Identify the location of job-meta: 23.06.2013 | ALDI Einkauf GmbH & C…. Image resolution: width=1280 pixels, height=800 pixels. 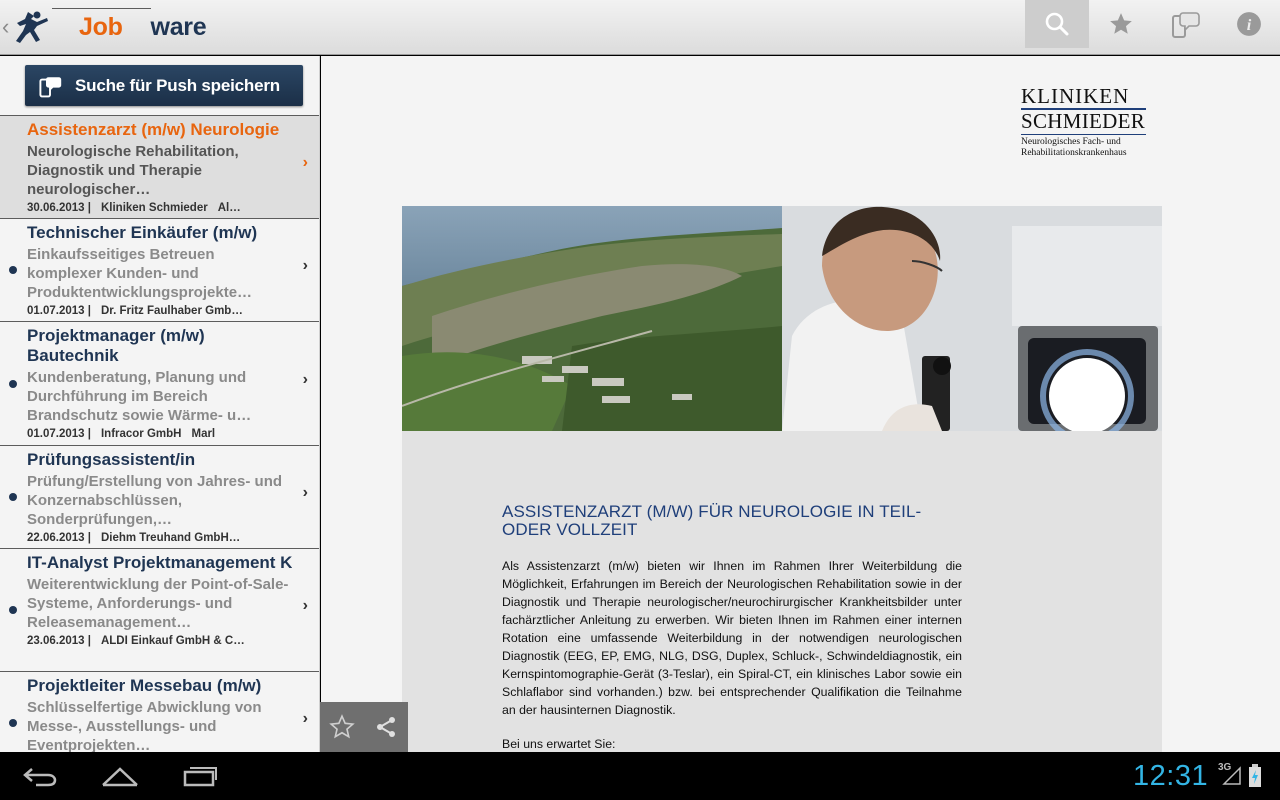
(136, 641).